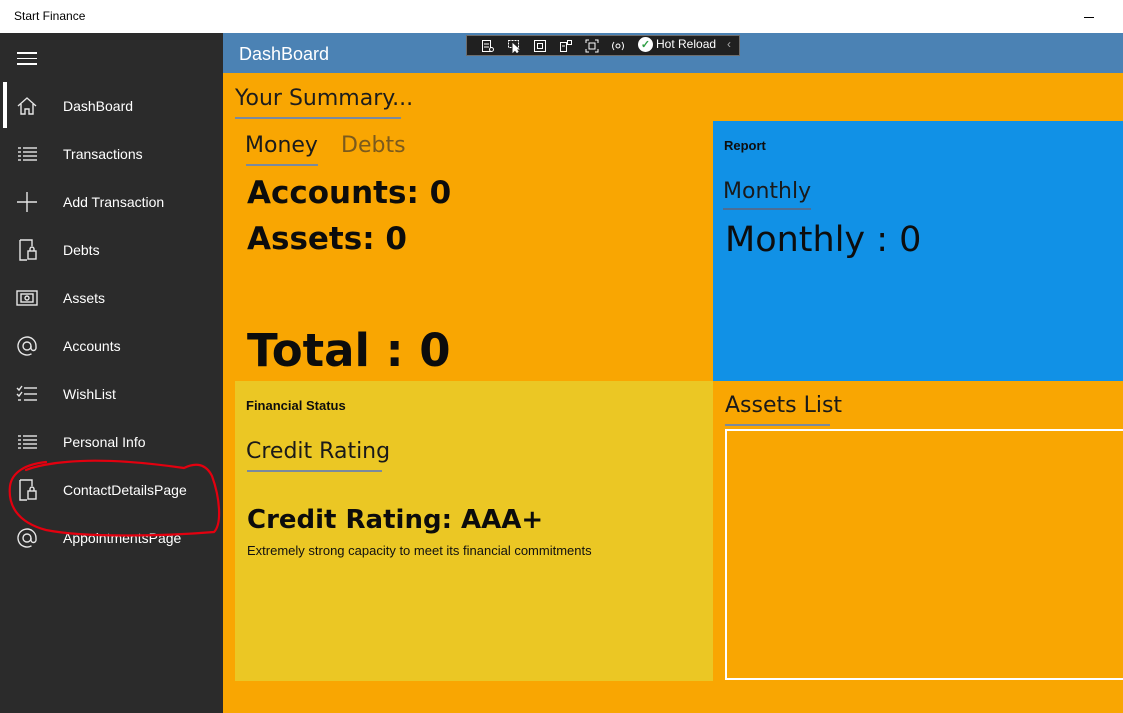 This screenshot has height=713, width=1123. What do you see at coordinates (767, 191) in the screenshot?
I see `tab-monthly: Monthly` at bounding box center [767, 191].